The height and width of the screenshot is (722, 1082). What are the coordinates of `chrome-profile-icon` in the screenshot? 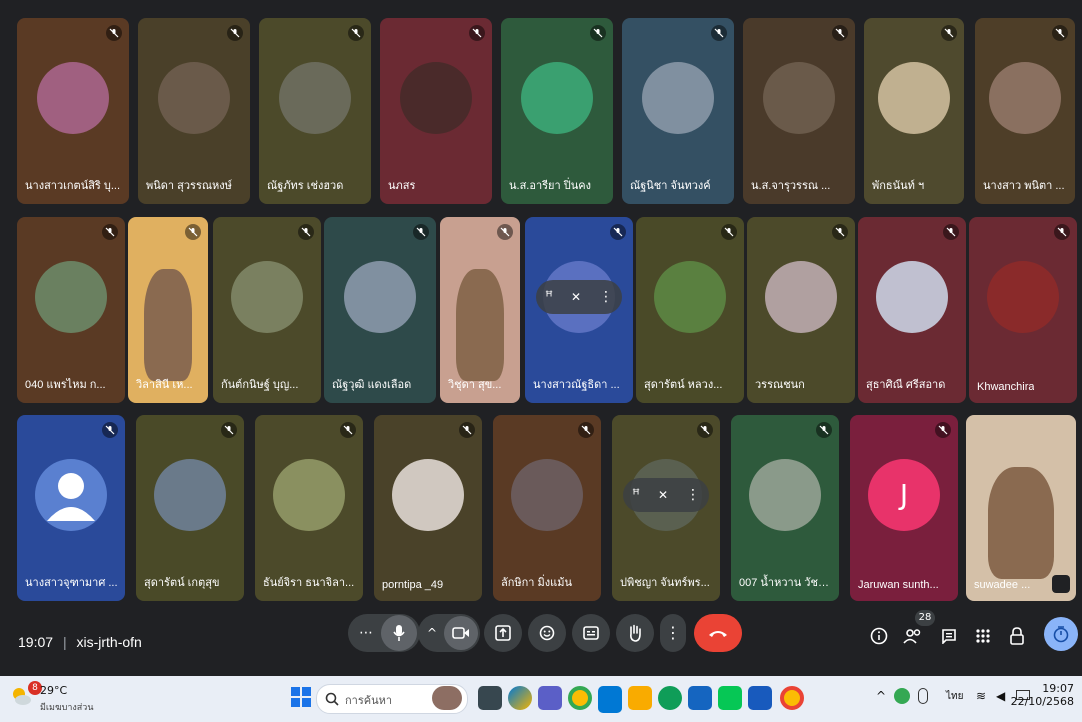 It's located at (792, 698).